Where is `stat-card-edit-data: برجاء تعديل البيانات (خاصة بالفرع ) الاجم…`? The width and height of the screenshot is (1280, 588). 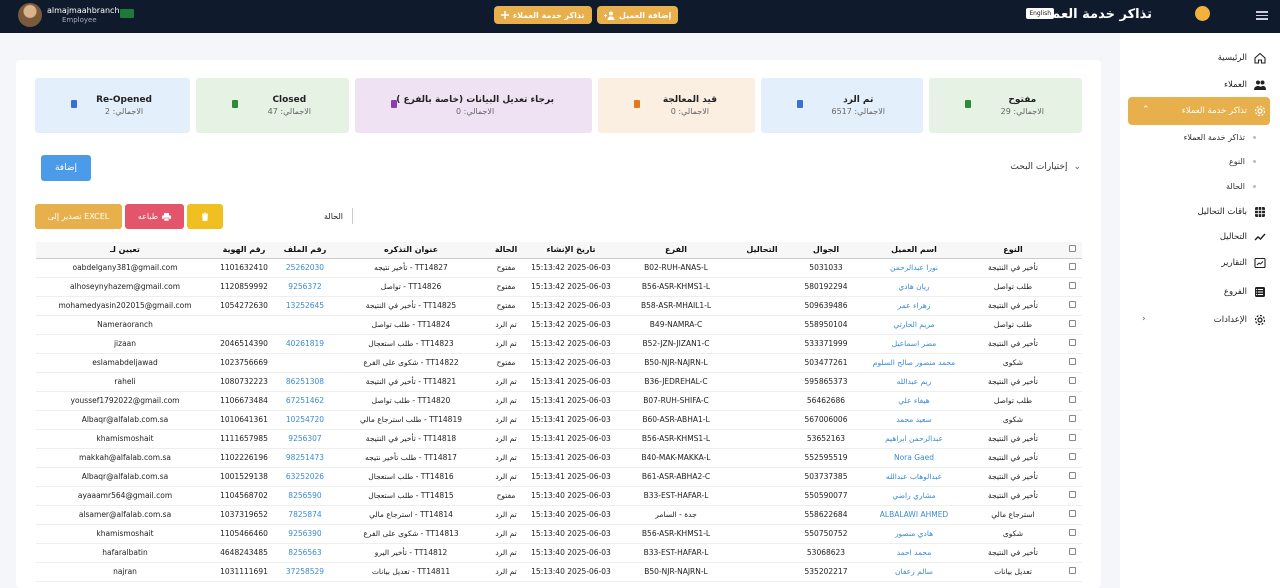 stat-card-edit-data: برجاء تعديل البيانات (خاصة بالفرع ) الاجم… is located at coordinates (473, 105).